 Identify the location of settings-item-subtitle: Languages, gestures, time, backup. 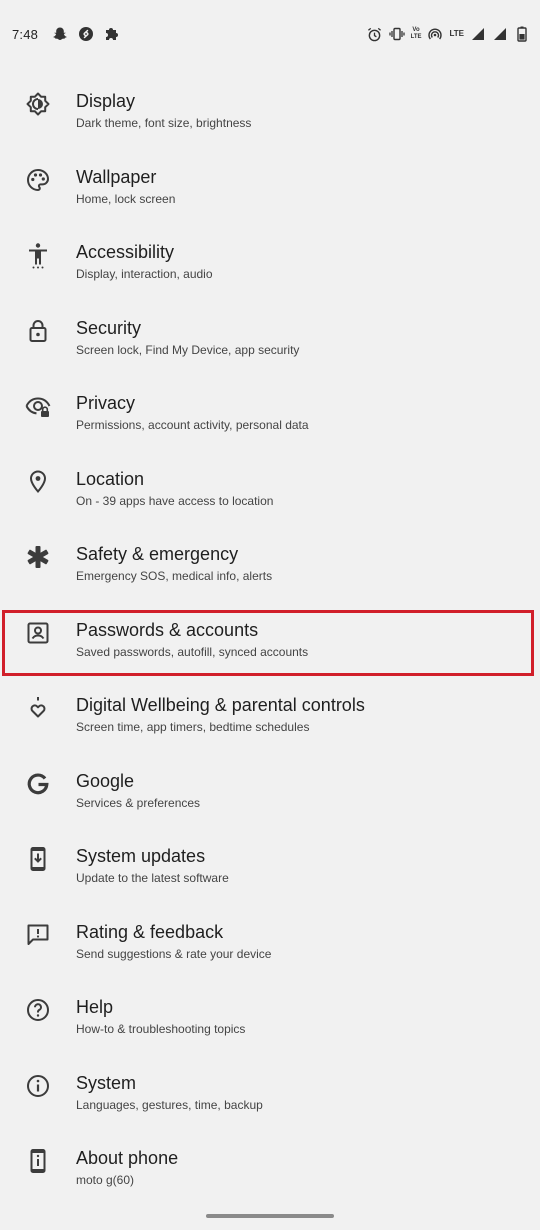
(169, 1104).